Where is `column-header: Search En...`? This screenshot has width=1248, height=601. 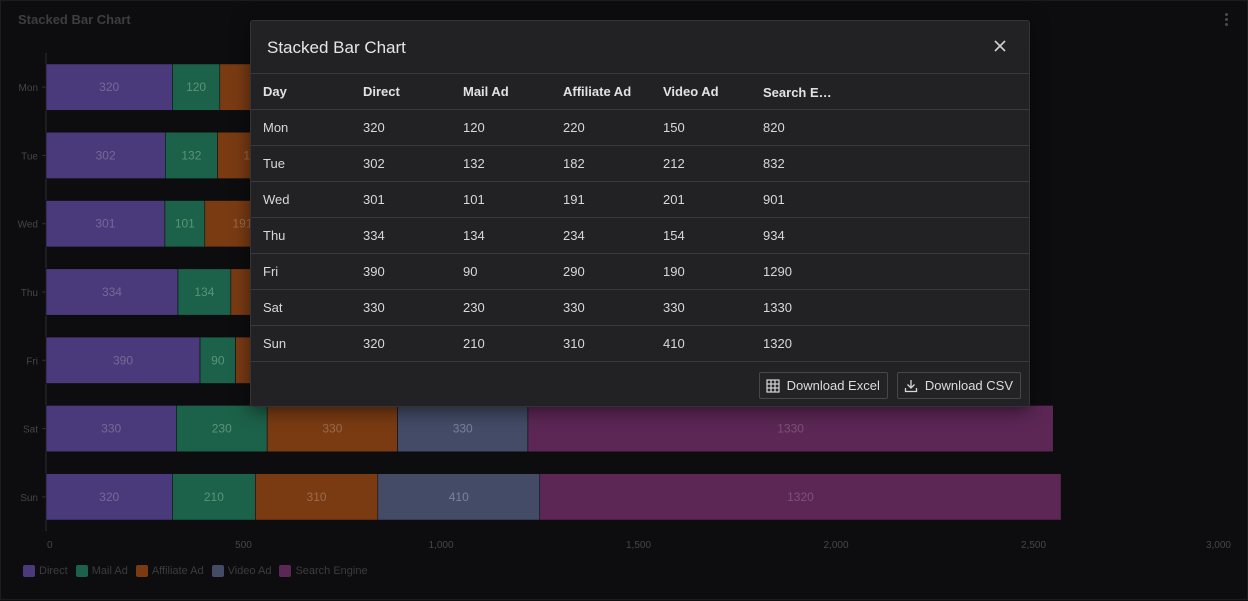 column-header: Search En... is located at coordinates (890, 92).